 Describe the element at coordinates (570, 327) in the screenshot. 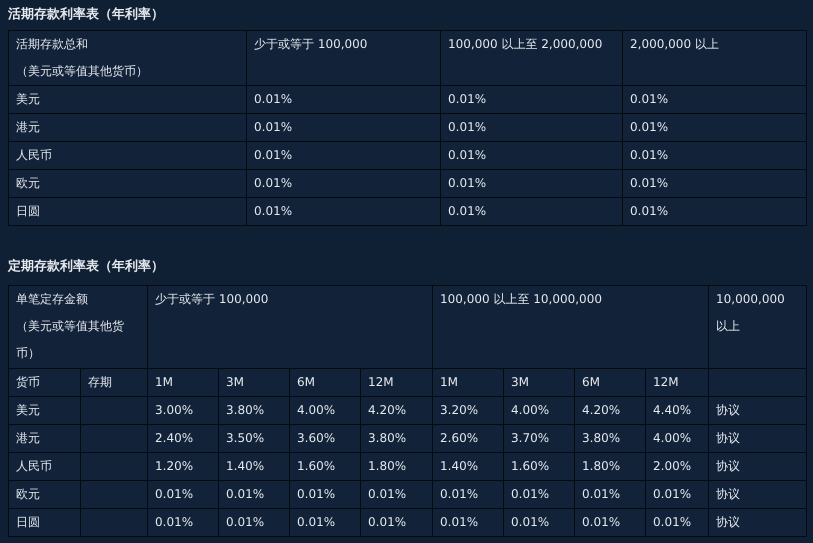

I see `table-cell: 100,000 以上至 10,000,000` at that location.